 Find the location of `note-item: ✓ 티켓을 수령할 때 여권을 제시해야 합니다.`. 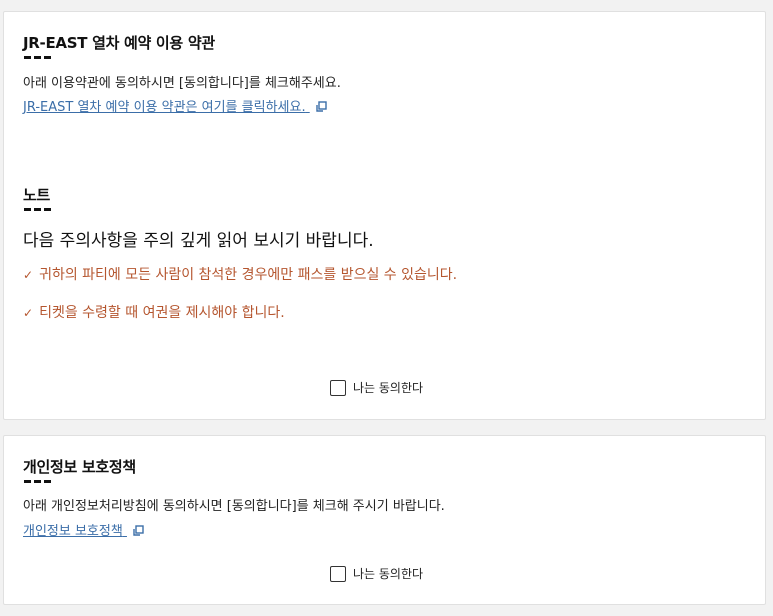

note-item: ✓ 티켓을 수령할 때 여권을 제시해야 합니다. is located at coordinates (154, 312).